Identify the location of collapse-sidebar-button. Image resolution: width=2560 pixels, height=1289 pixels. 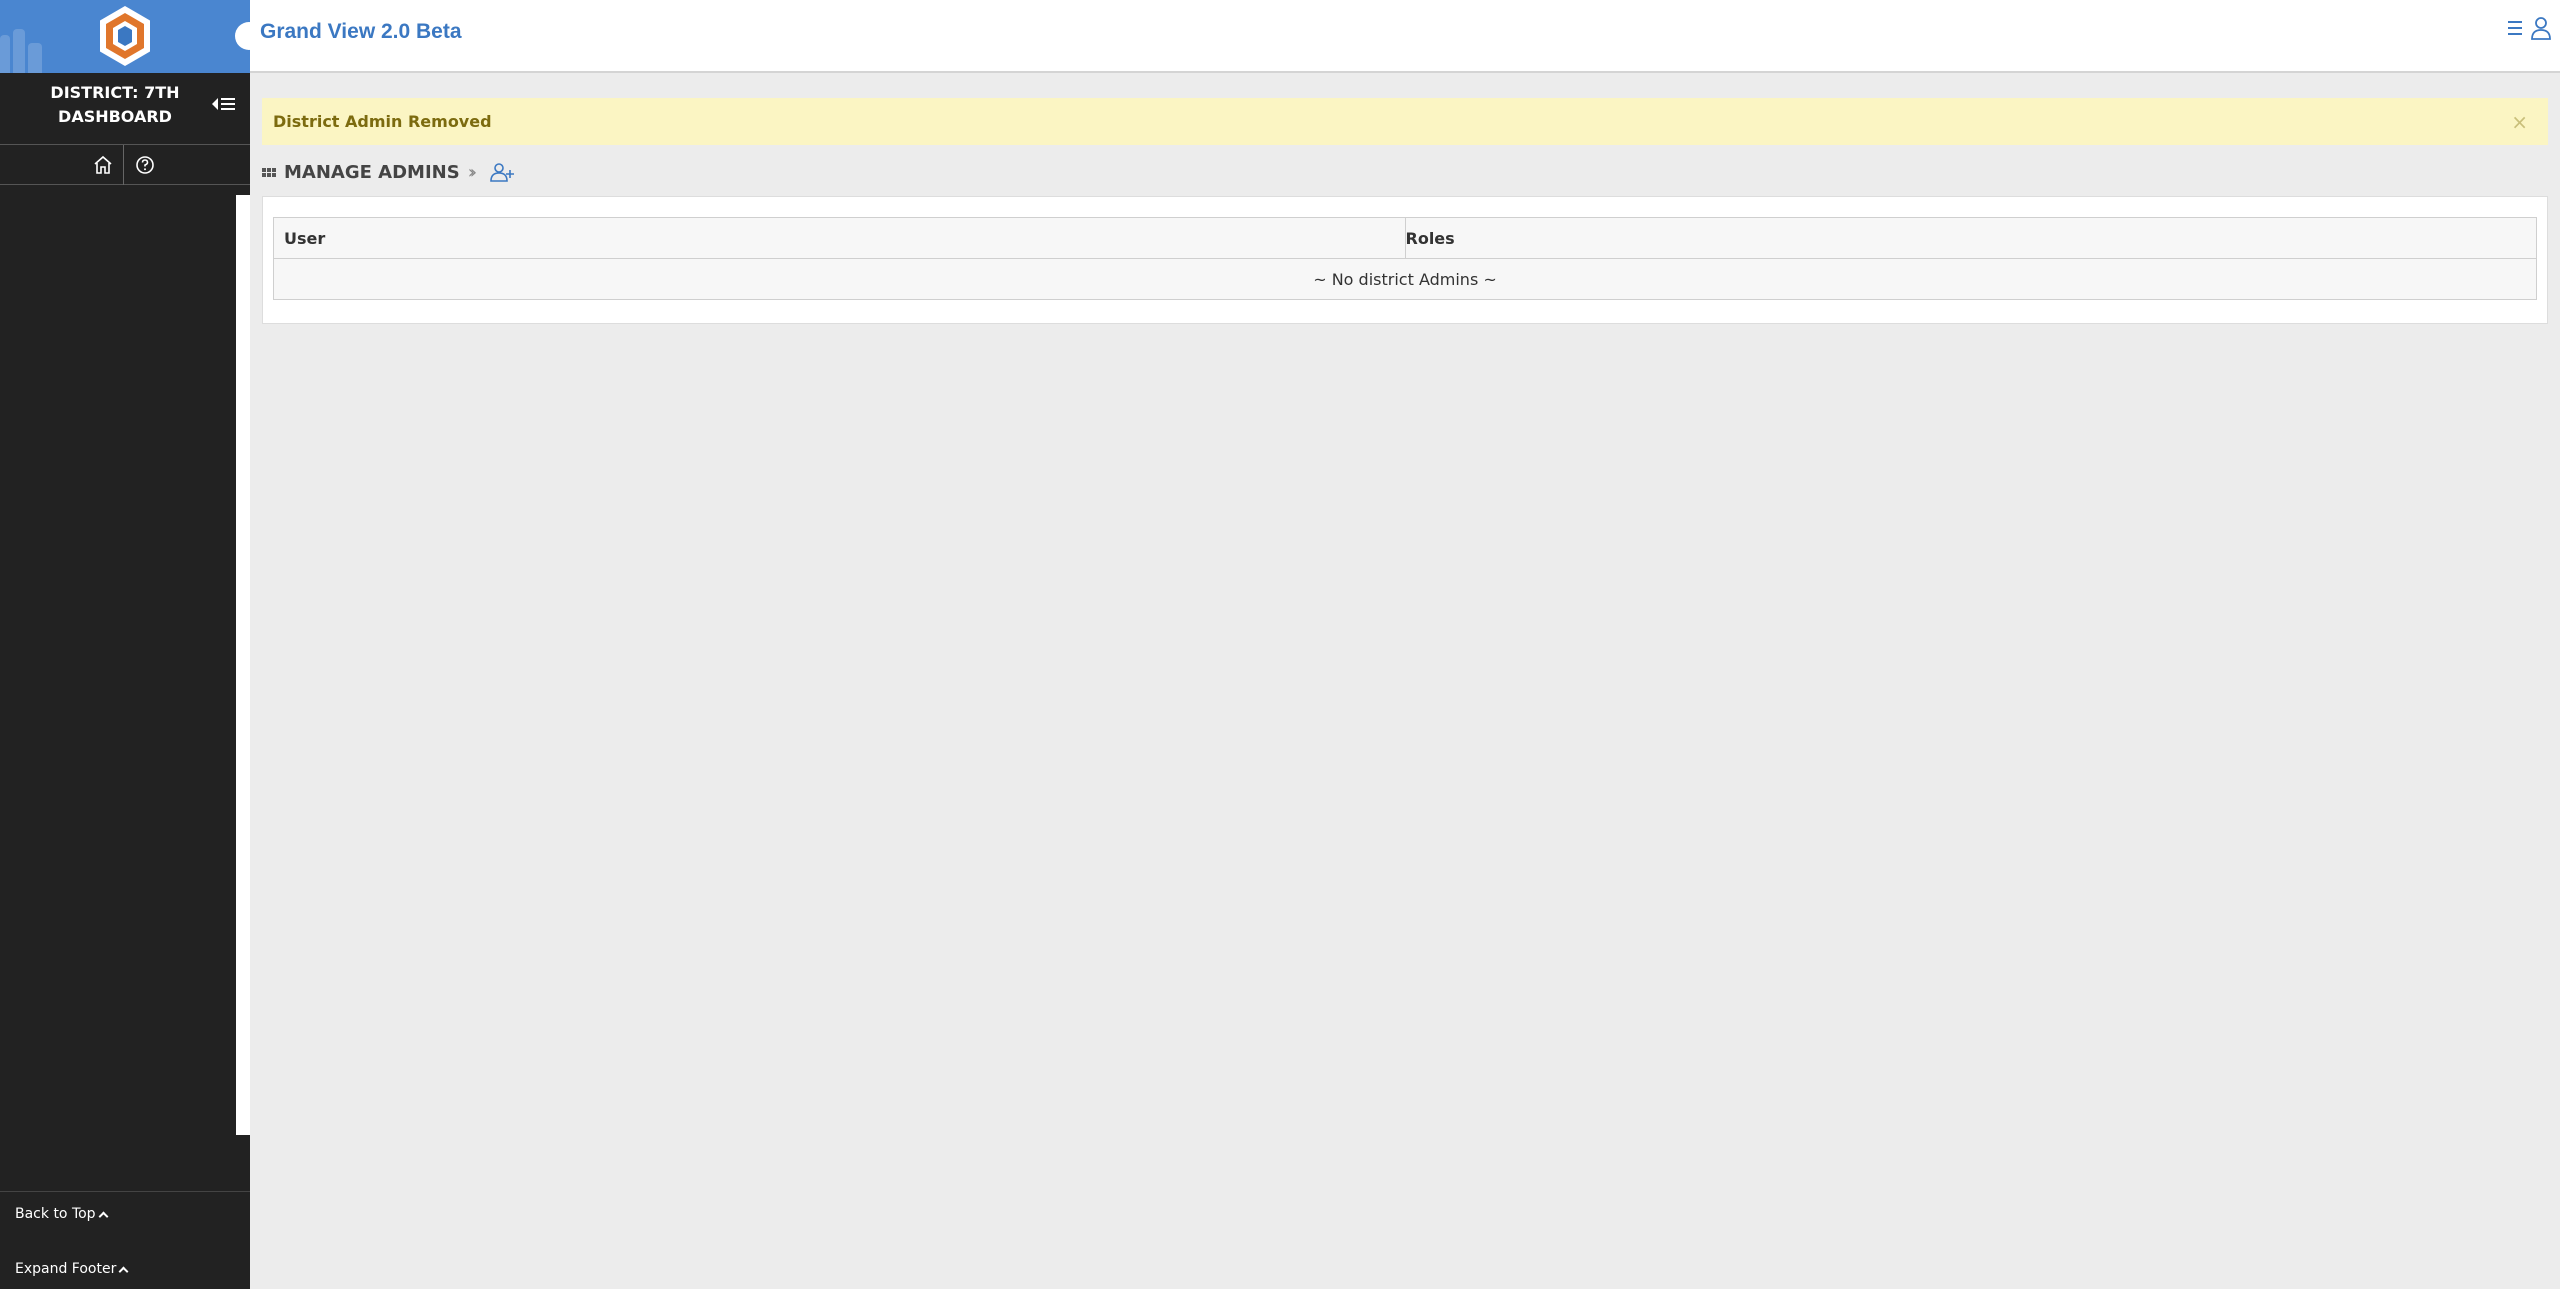
(227, 104).